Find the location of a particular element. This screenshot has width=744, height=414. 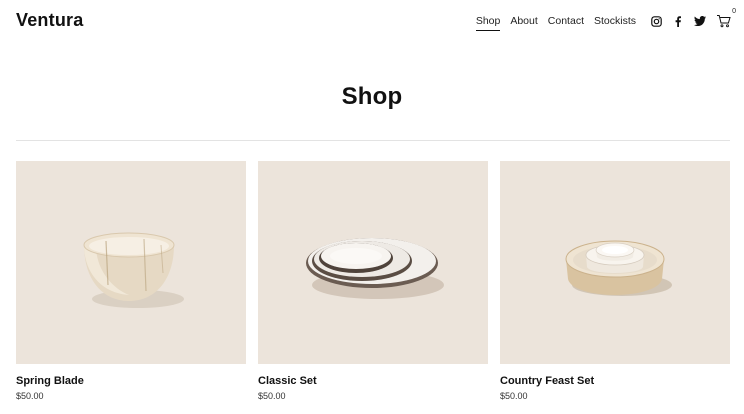

cart-button: 0 is located at coordinates (726, 18).